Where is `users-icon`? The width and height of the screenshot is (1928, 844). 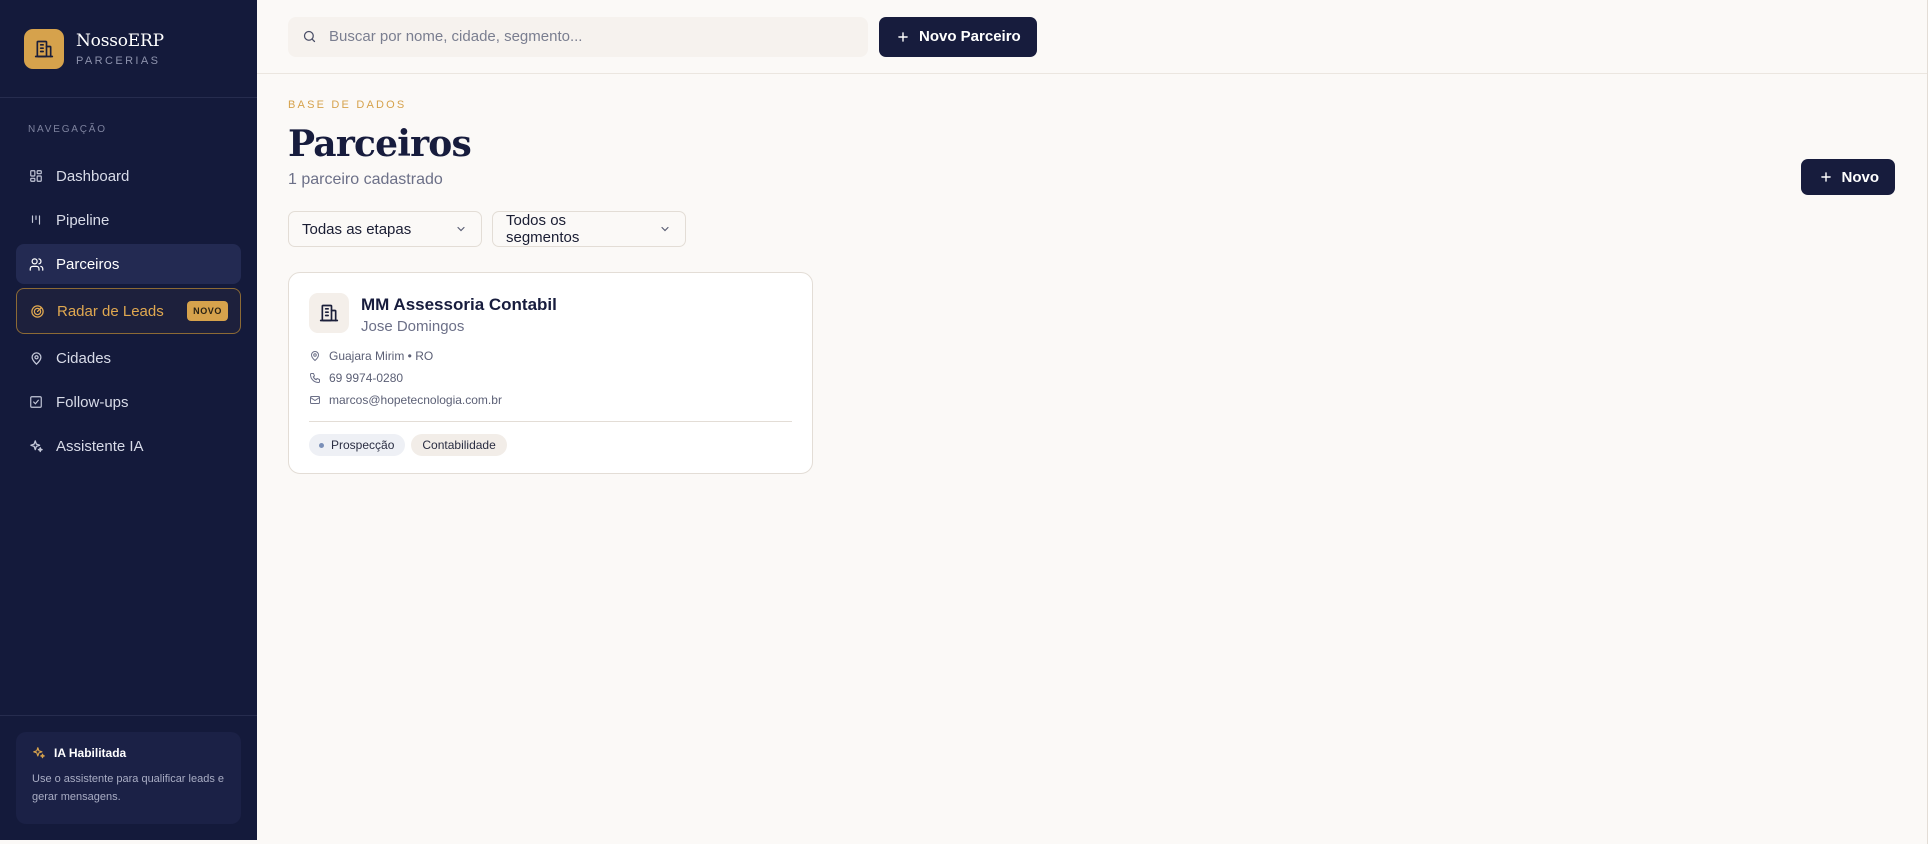
users-icon is located at coordinates (36, 264).